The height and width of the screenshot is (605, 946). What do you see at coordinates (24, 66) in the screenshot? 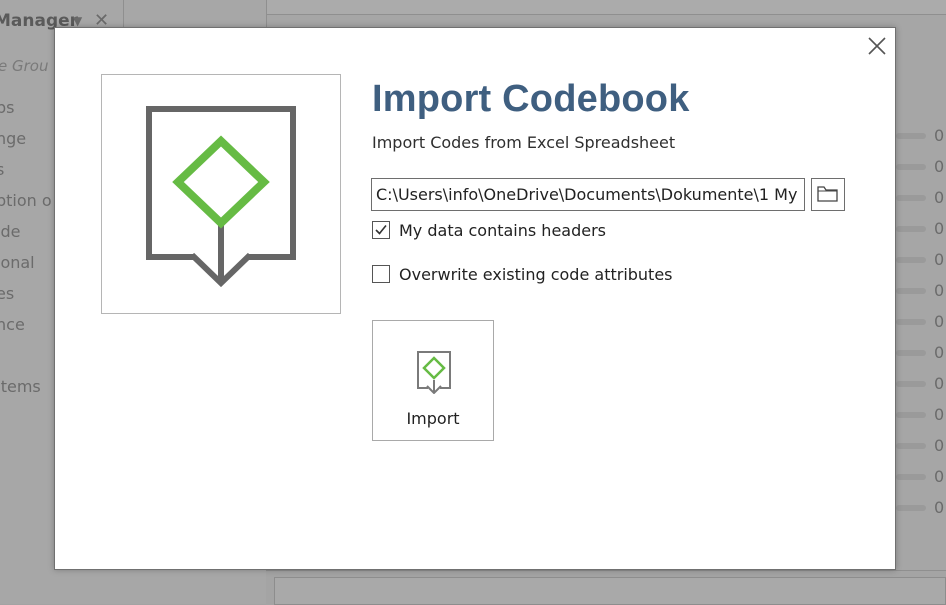
I see `panel-search-placeholder: e Grou` at bounding box center [24, 66].